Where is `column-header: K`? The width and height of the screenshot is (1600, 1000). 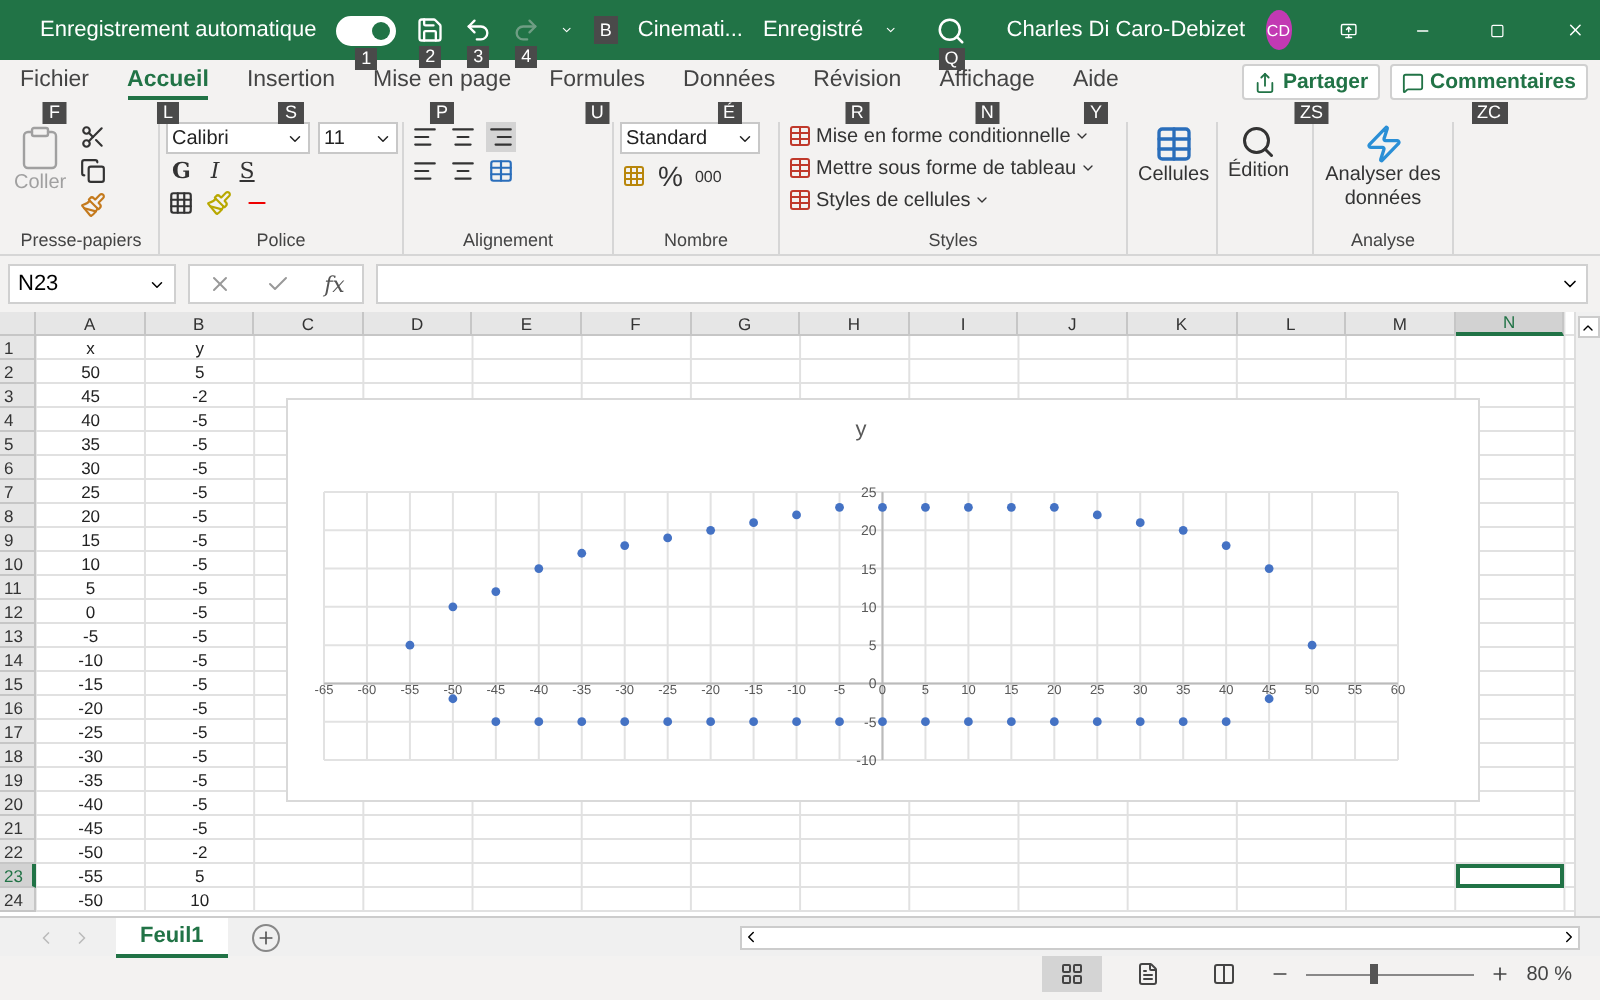 column-header: K is located at coordinates (1182, 324).